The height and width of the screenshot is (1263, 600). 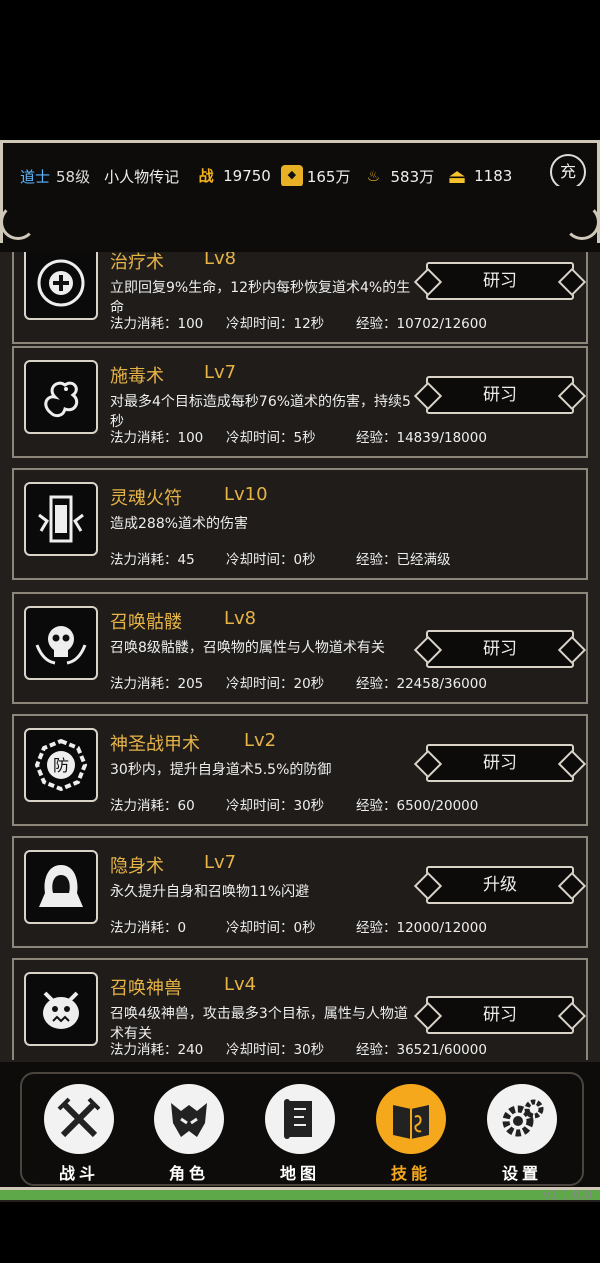 I want to click on skill-level: Lv4, so click(x=240, y=984).